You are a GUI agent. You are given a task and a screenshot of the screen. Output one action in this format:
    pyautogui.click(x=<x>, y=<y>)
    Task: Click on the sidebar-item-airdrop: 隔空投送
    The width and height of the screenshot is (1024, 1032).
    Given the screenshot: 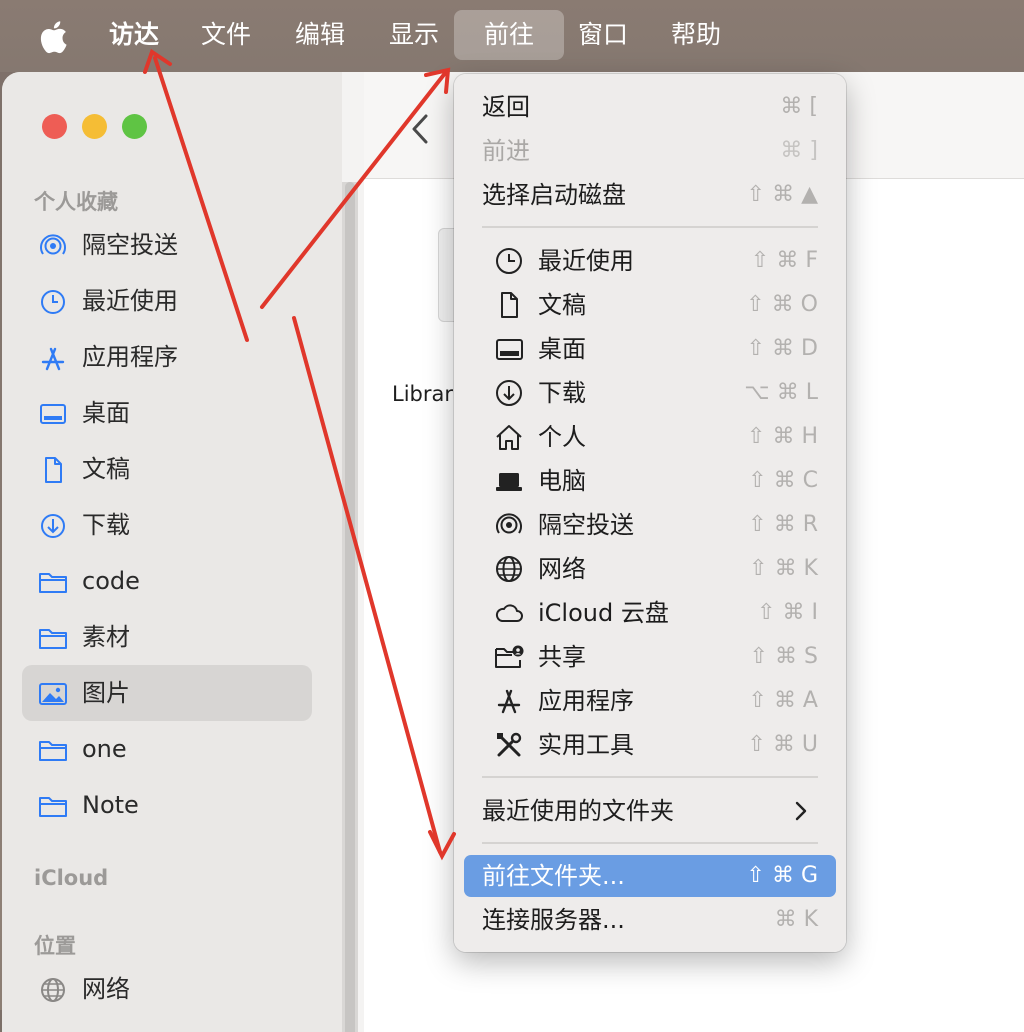 What is the action you would take?
    pyautogui.click(x=167, y=245)
    